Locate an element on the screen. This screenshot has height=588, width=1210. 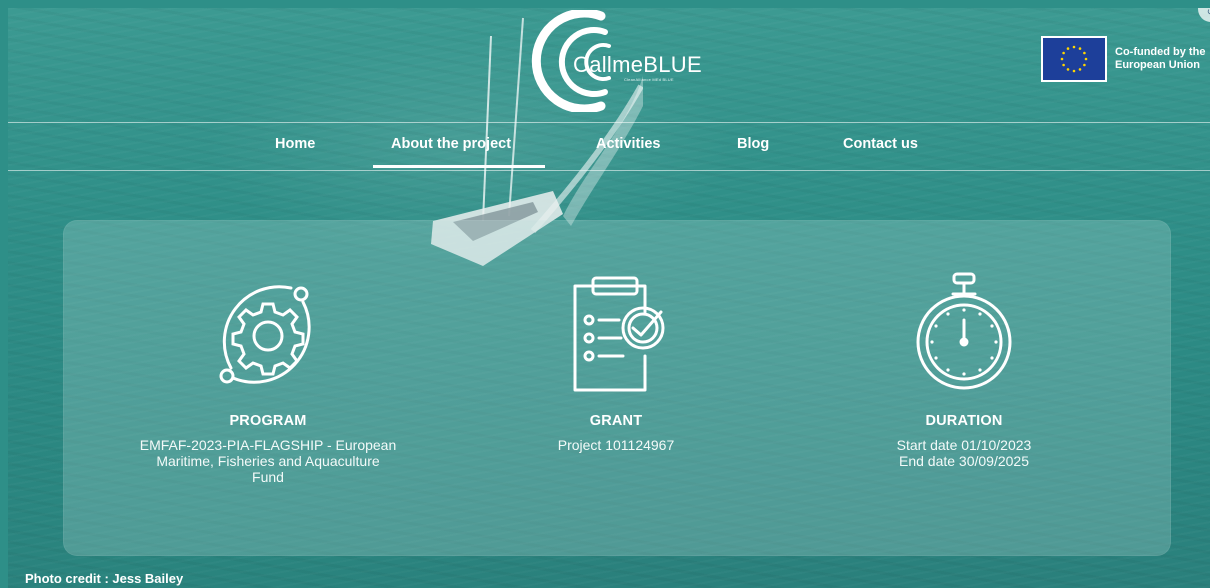
nav-contact-us: Contact us is located at coordinates (880, 144).